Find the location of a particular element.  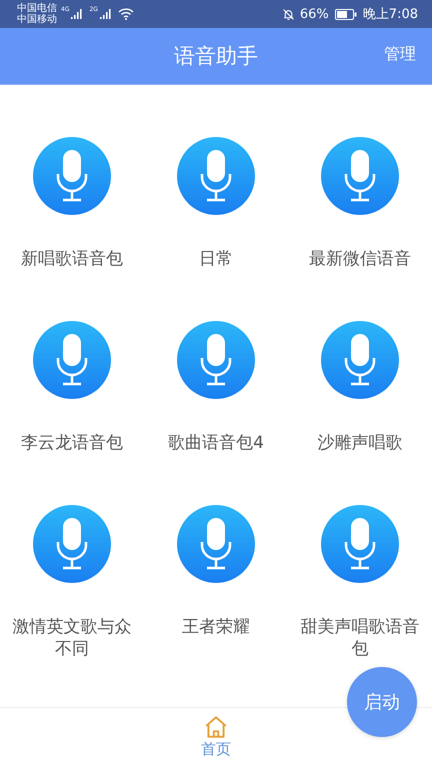

clock: 晚上7:08 is located at coordinates (390, 14).